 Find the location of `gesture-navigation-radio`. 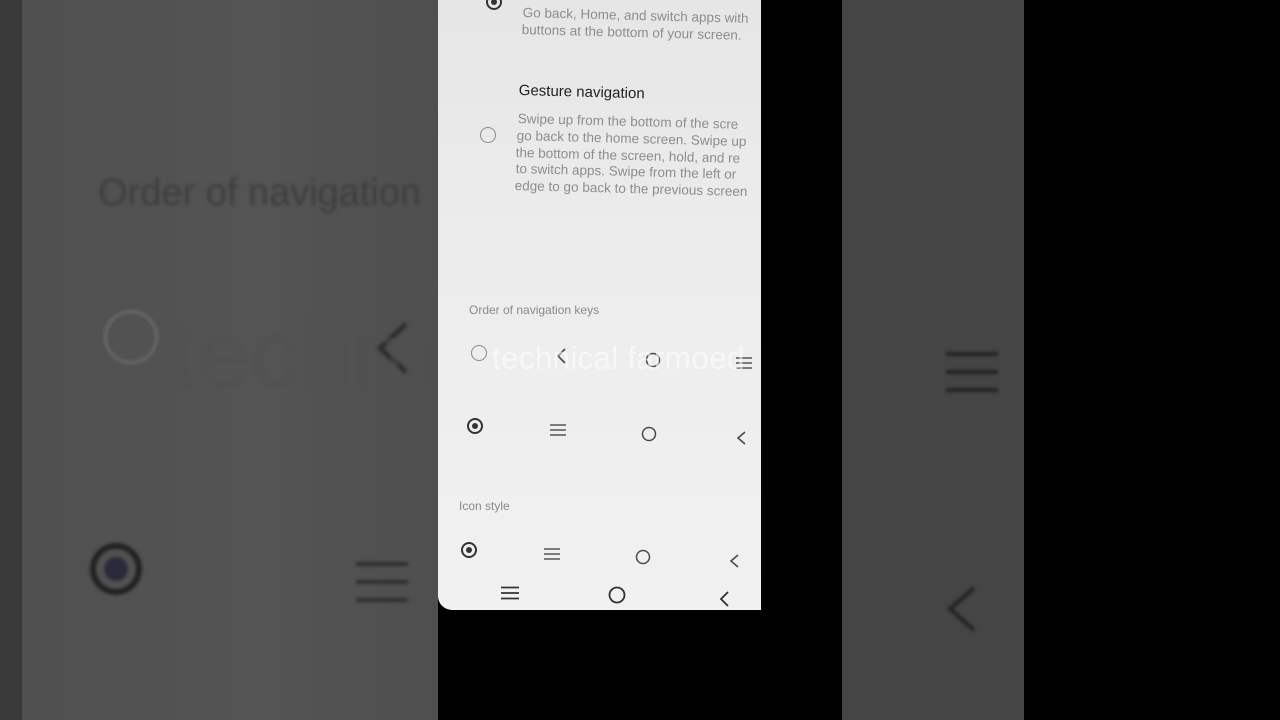

gesture-navigation-radio is located at coordinates (488, 135).